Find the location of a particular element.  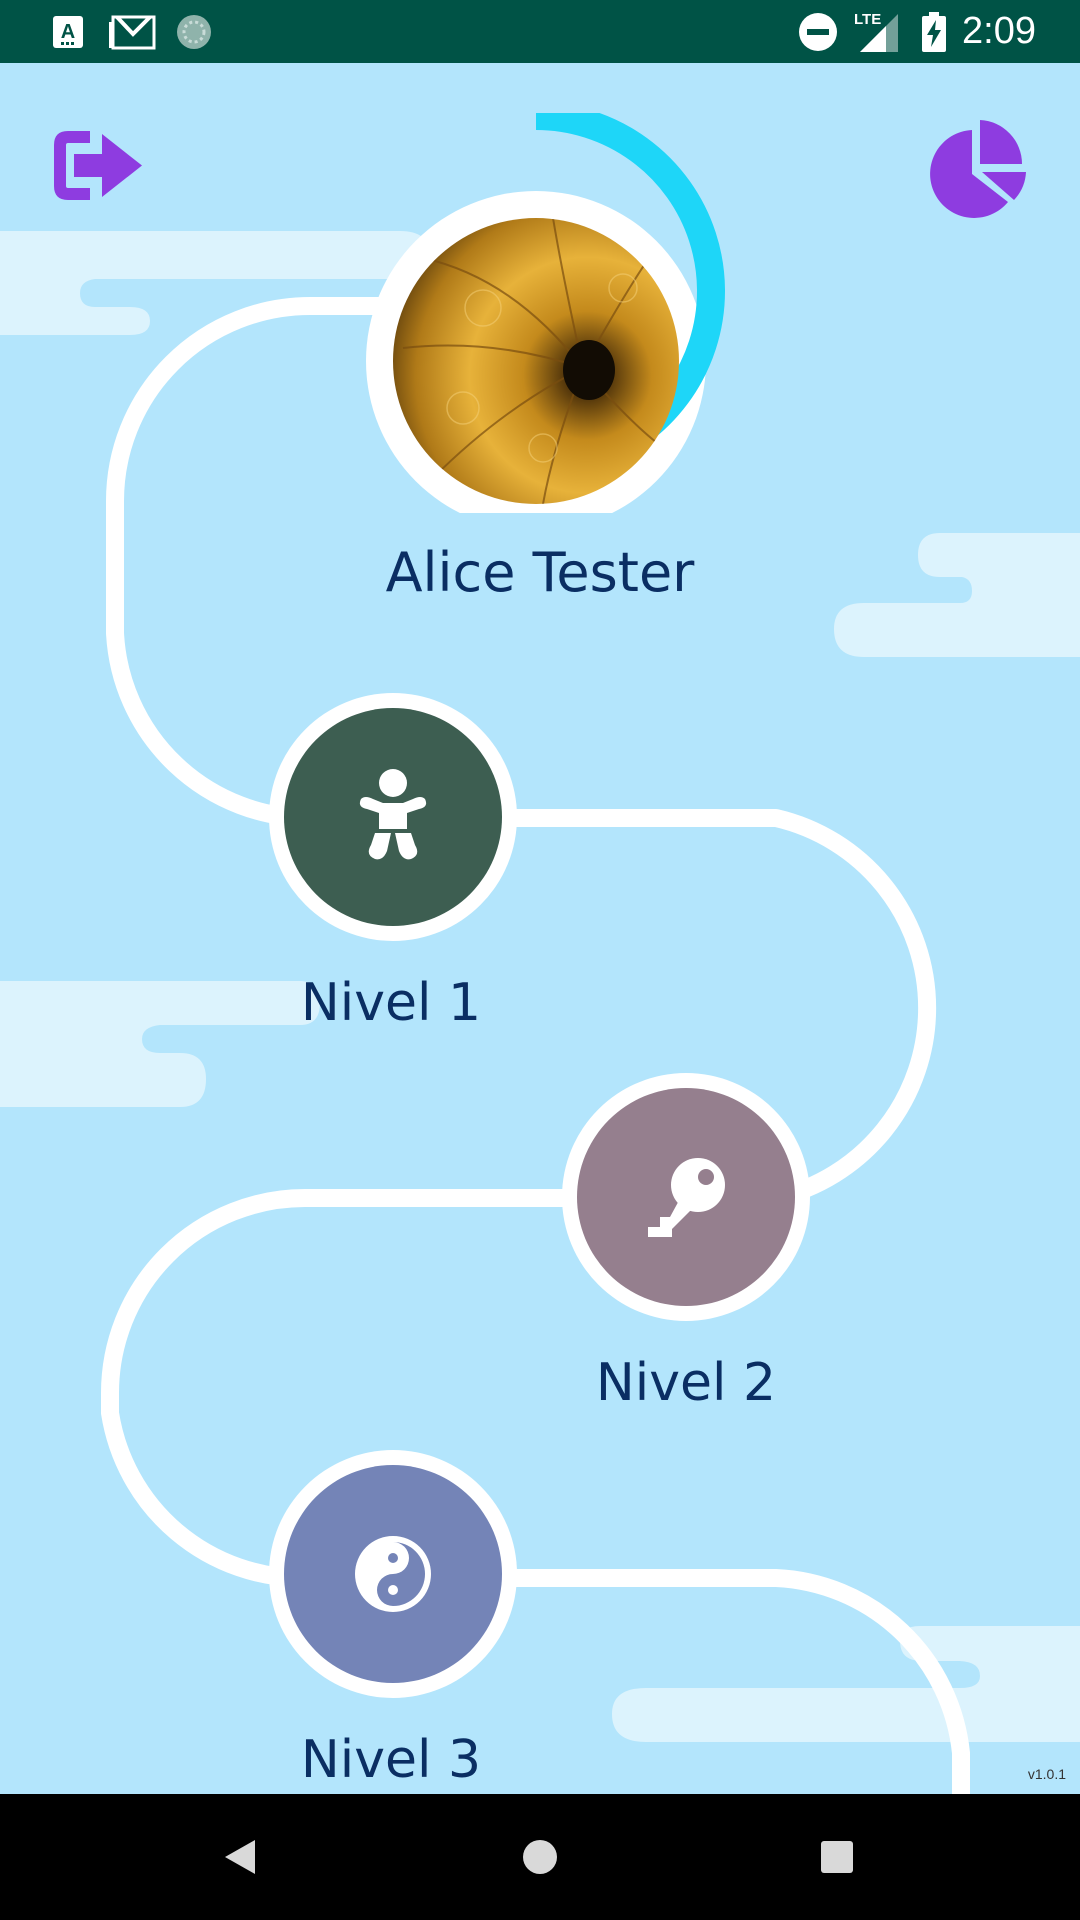

level-2-badge is located at coordinates (686, 1197).